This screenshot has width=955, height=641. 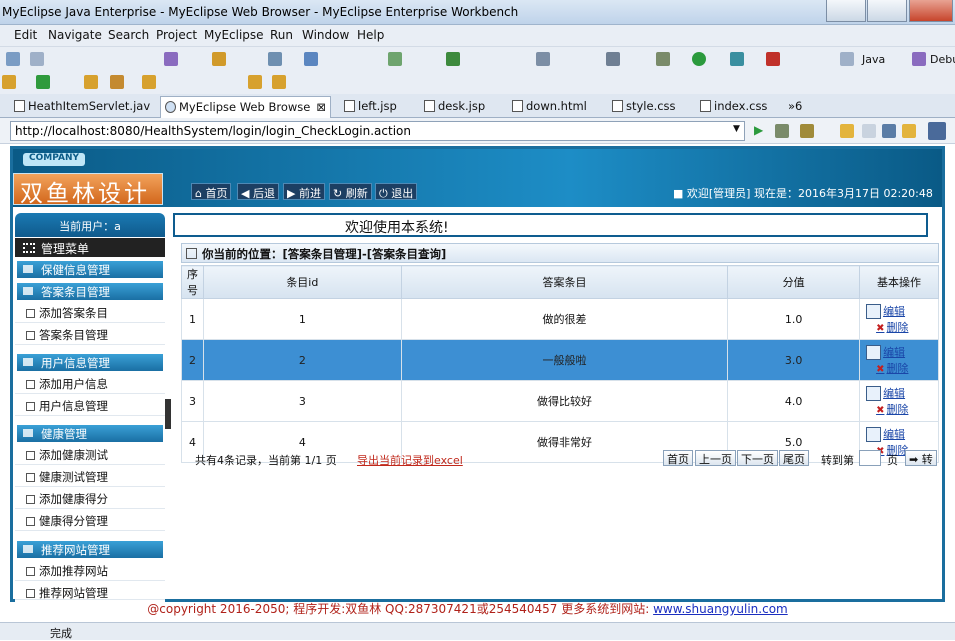 I want to click on section-health-info: 保健信息管理, so click(x=90, y=269).